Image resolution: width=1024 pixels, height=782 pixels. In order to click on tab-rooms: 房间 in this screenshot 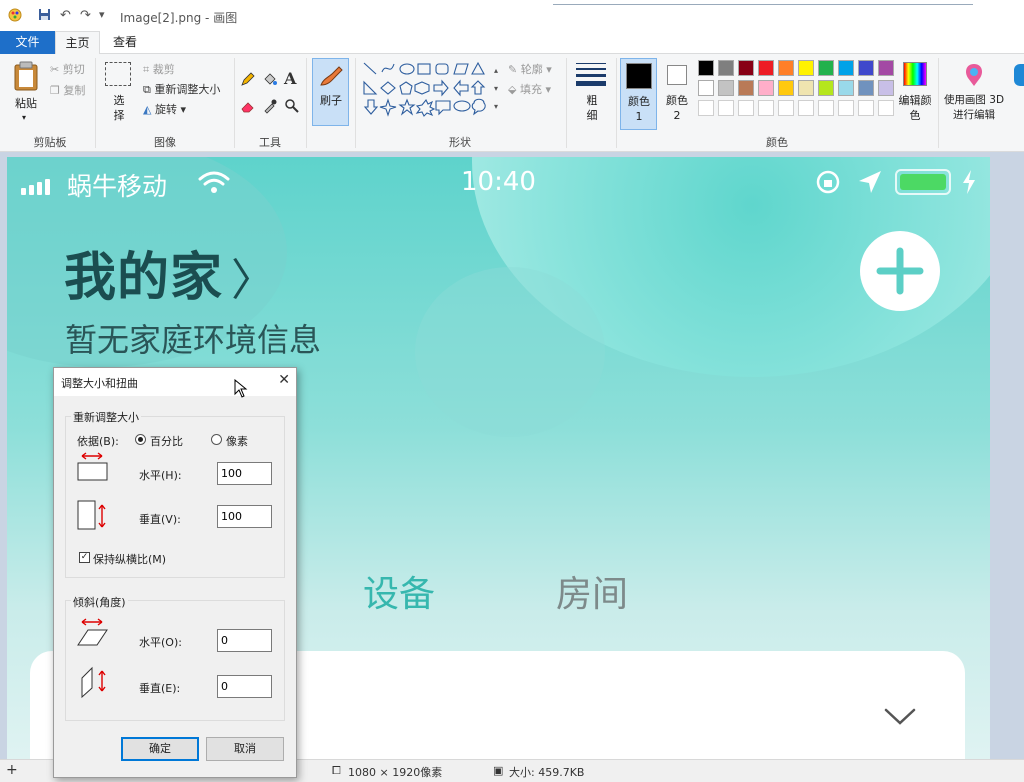, I will do `click(592, 591)`.